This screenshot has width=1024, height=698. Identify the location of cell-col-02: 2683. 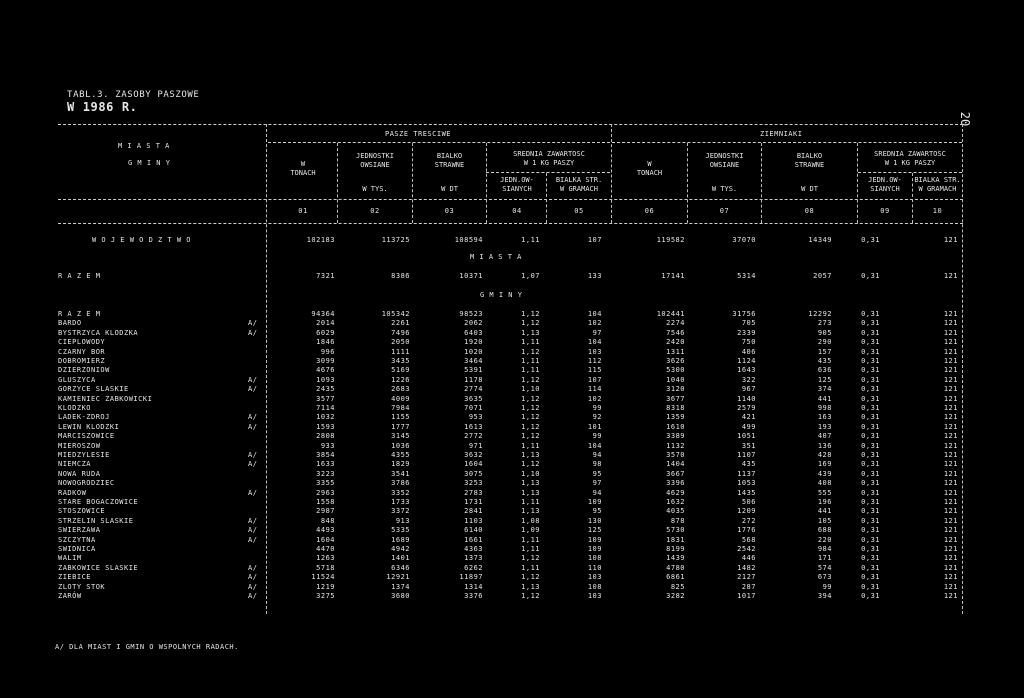
(400, 389).